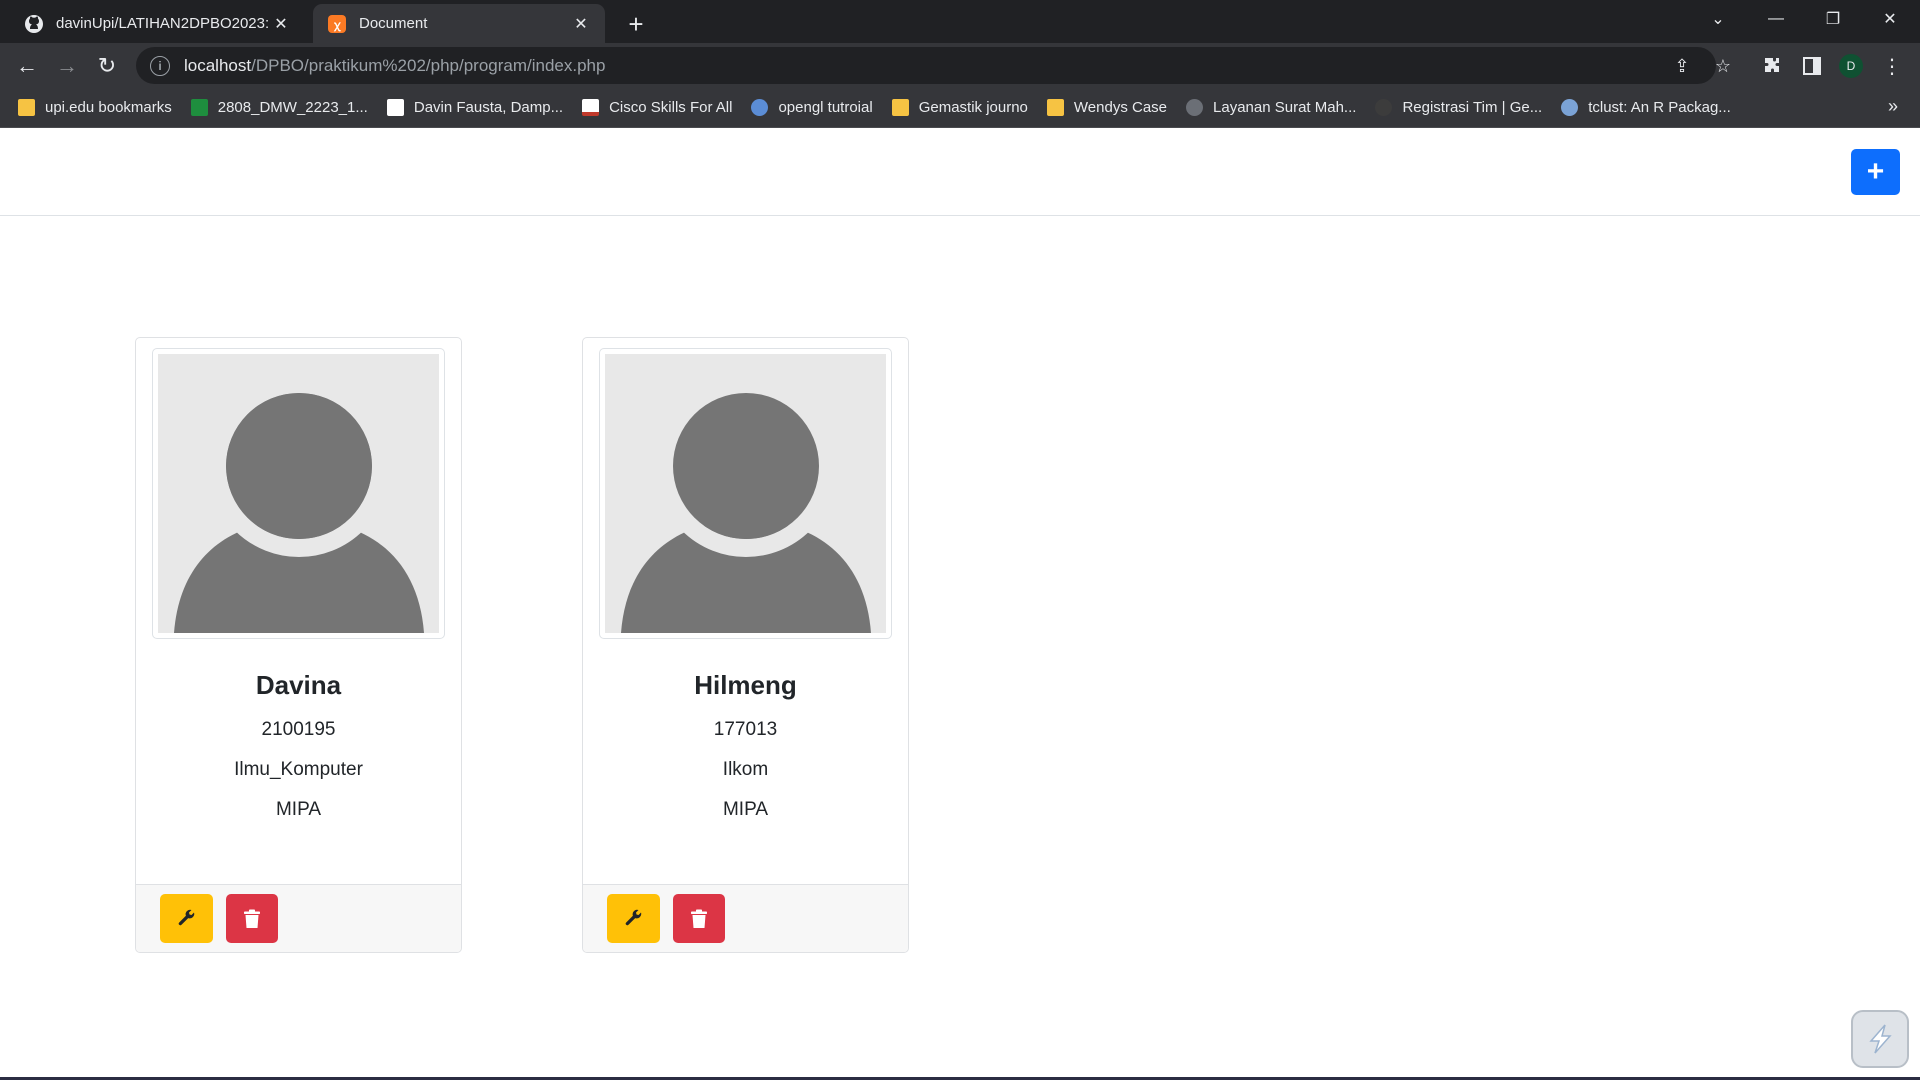  What do you see at coordinates (1851, 66) in the screenshot?
I see `profile-avatar: D` at bounding box center [1851, 66].